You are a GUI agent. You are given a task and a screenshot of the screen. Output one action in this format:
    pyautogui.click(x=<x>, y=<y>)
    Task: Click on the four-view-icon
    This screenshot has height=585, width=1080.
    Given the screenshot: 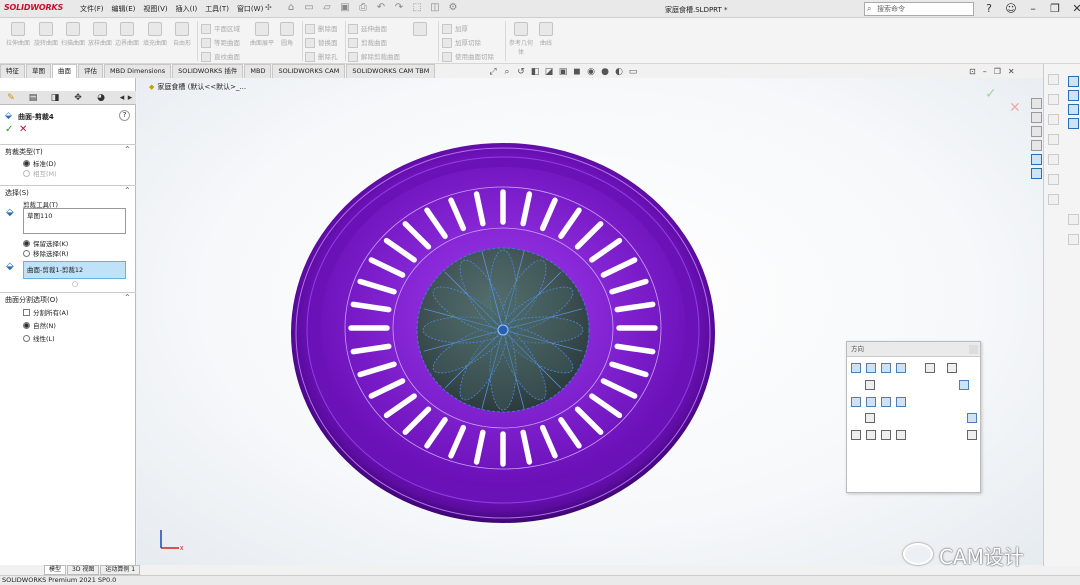 What is the action you would take?
    pyautogui.click(x=901, y=435)
    